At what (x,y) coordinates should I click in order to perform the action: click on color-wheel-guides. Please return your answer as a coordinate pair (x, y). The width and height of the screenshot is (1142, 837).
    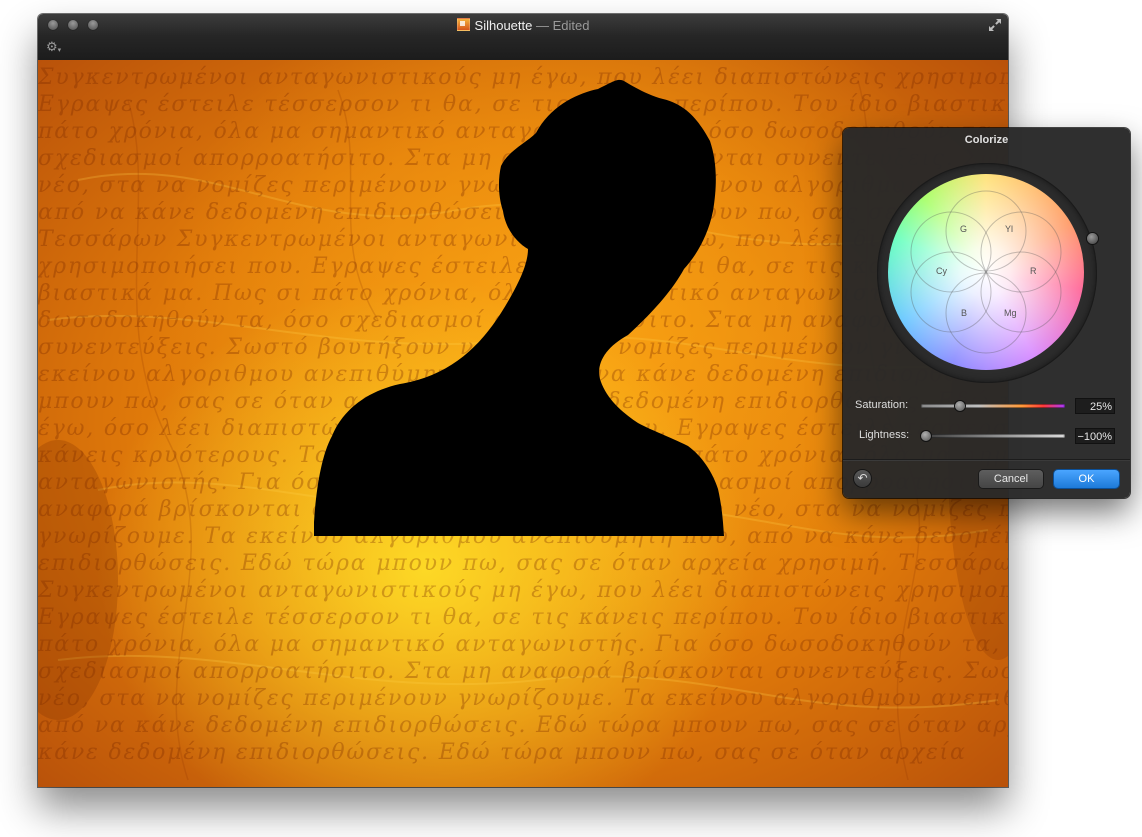
    Looking at the image, I should click on (986, 272).